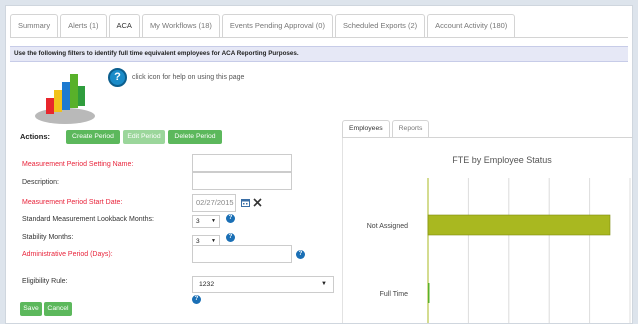 This screenshot has width=638, height=324. What do you see at coordinates (65, 99) in the screenshot?
I see `chart-logo-icon` at bounding box center [65, 99].